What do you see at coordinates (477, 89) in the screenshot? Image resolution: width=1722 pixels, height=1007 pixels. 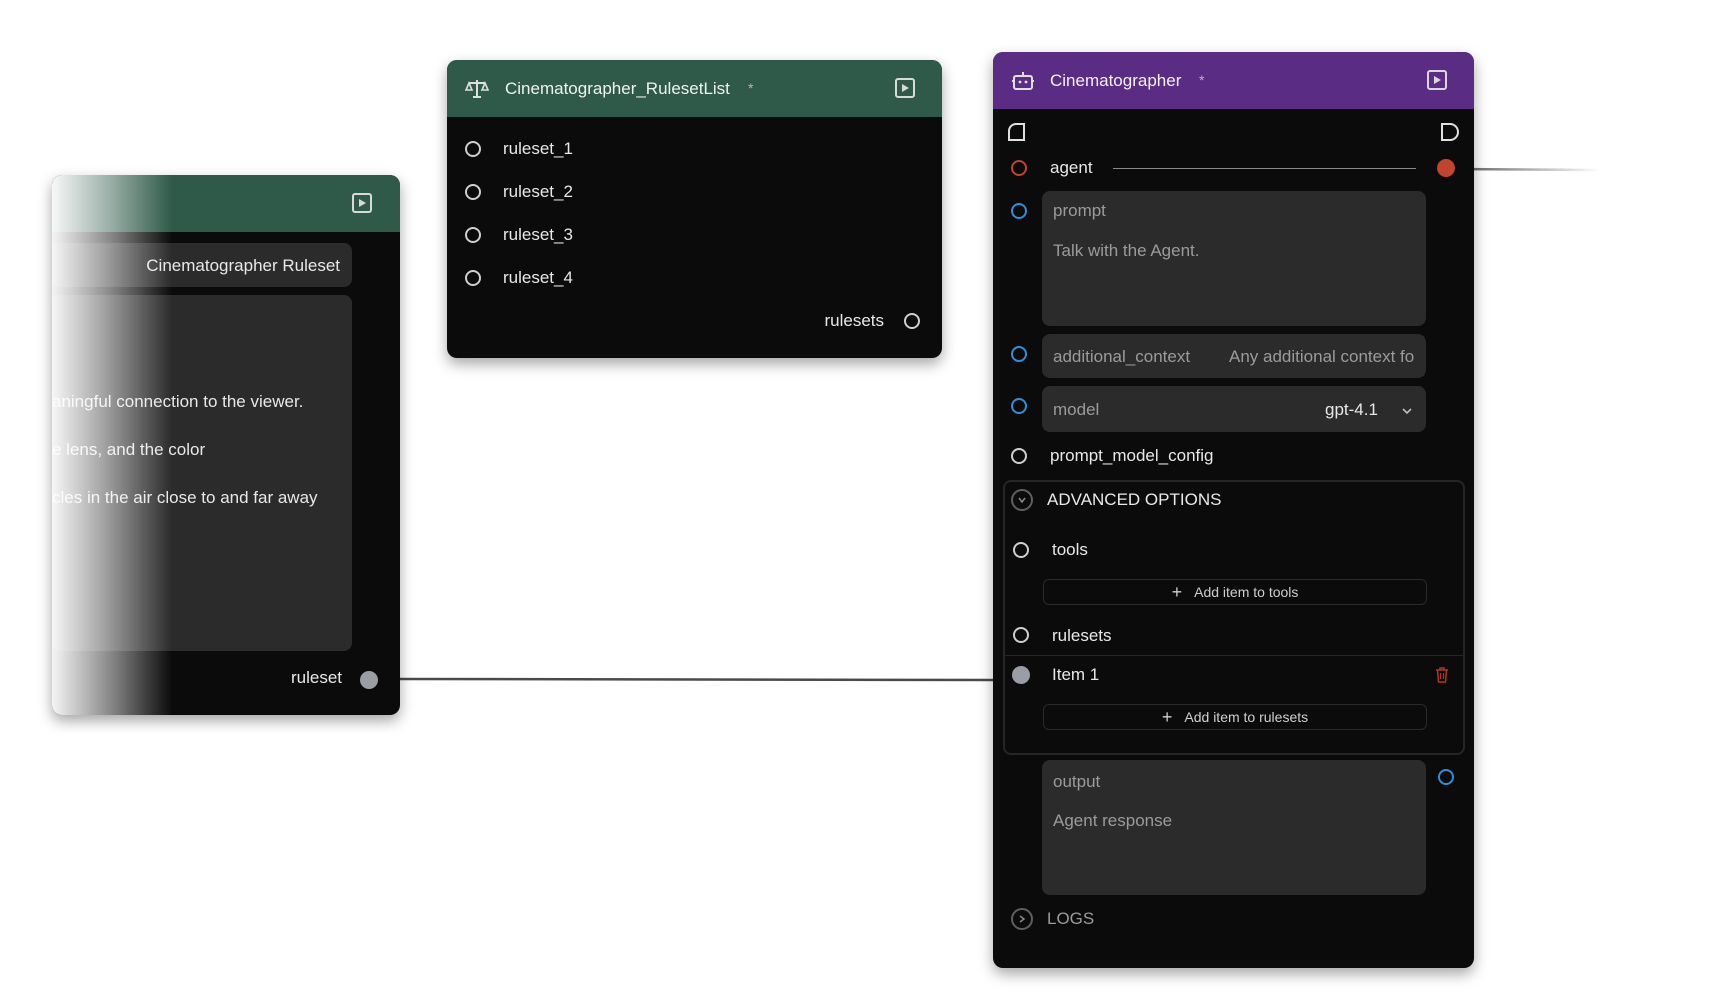 I see `scale-icon` at bounding box center [477, 89].